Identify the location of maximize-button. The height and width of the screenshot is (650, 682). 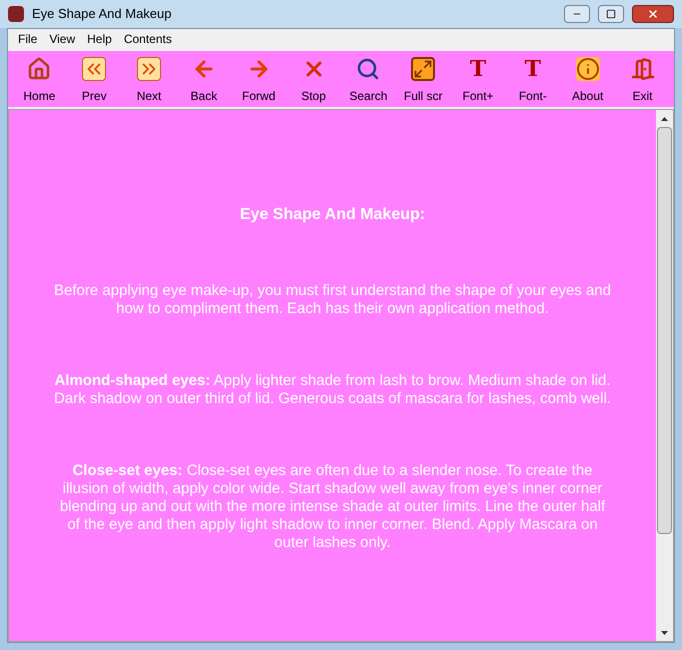
(611, 14).